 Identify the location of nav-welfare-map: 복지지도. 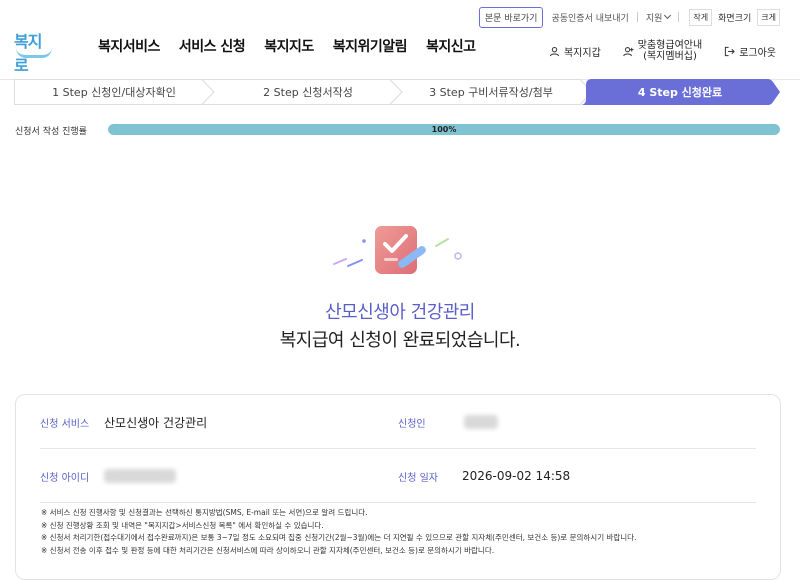
(289, 46).